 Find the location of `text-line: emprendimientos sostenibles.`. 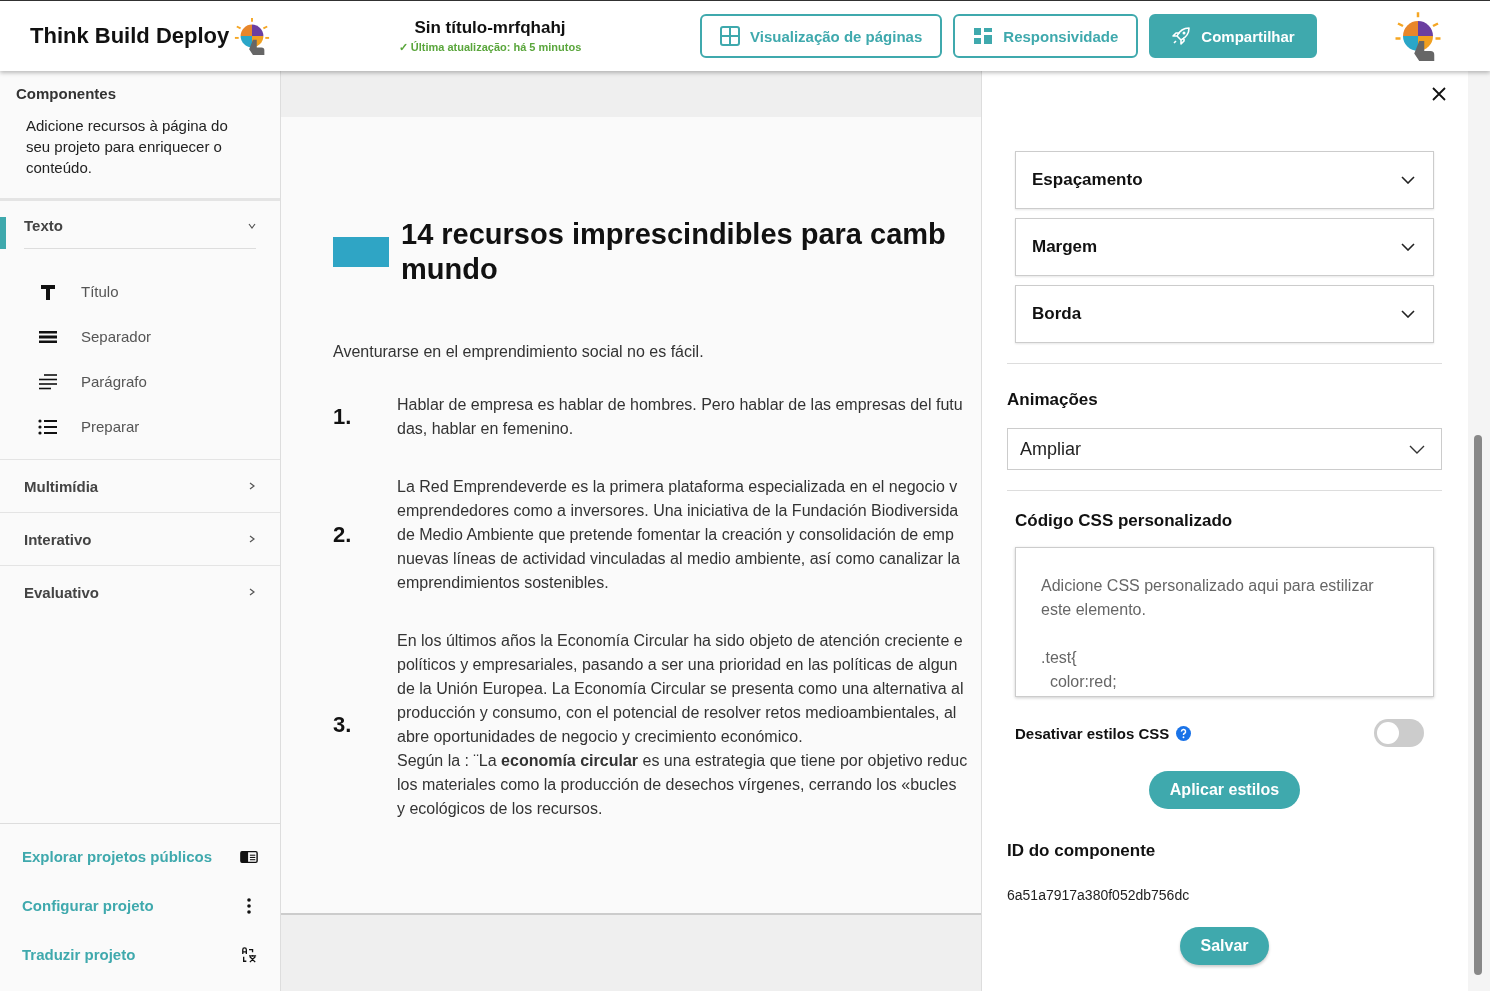

text-line: emprendimientos sostenibles. is located at coordinates (503, 583).